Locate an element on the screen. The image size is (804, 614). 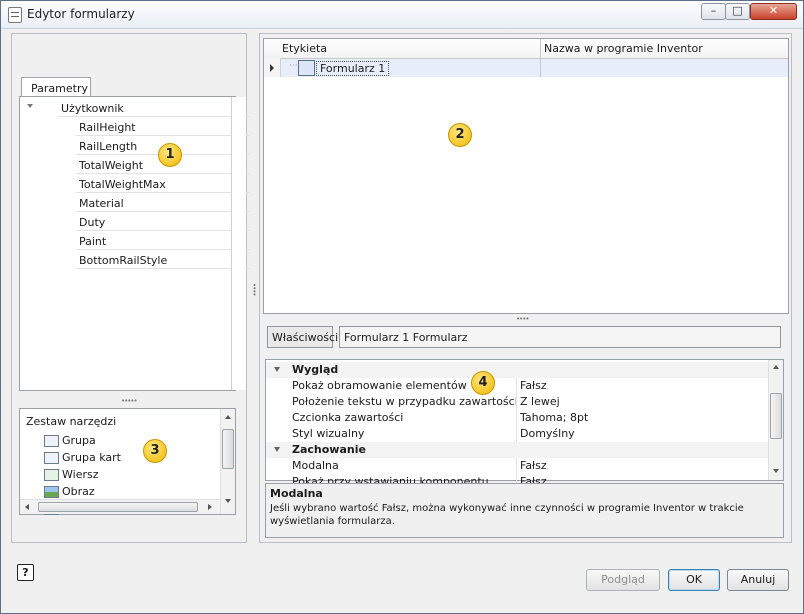
toolbox-item: Grupa is located at coordinates (70, 442).